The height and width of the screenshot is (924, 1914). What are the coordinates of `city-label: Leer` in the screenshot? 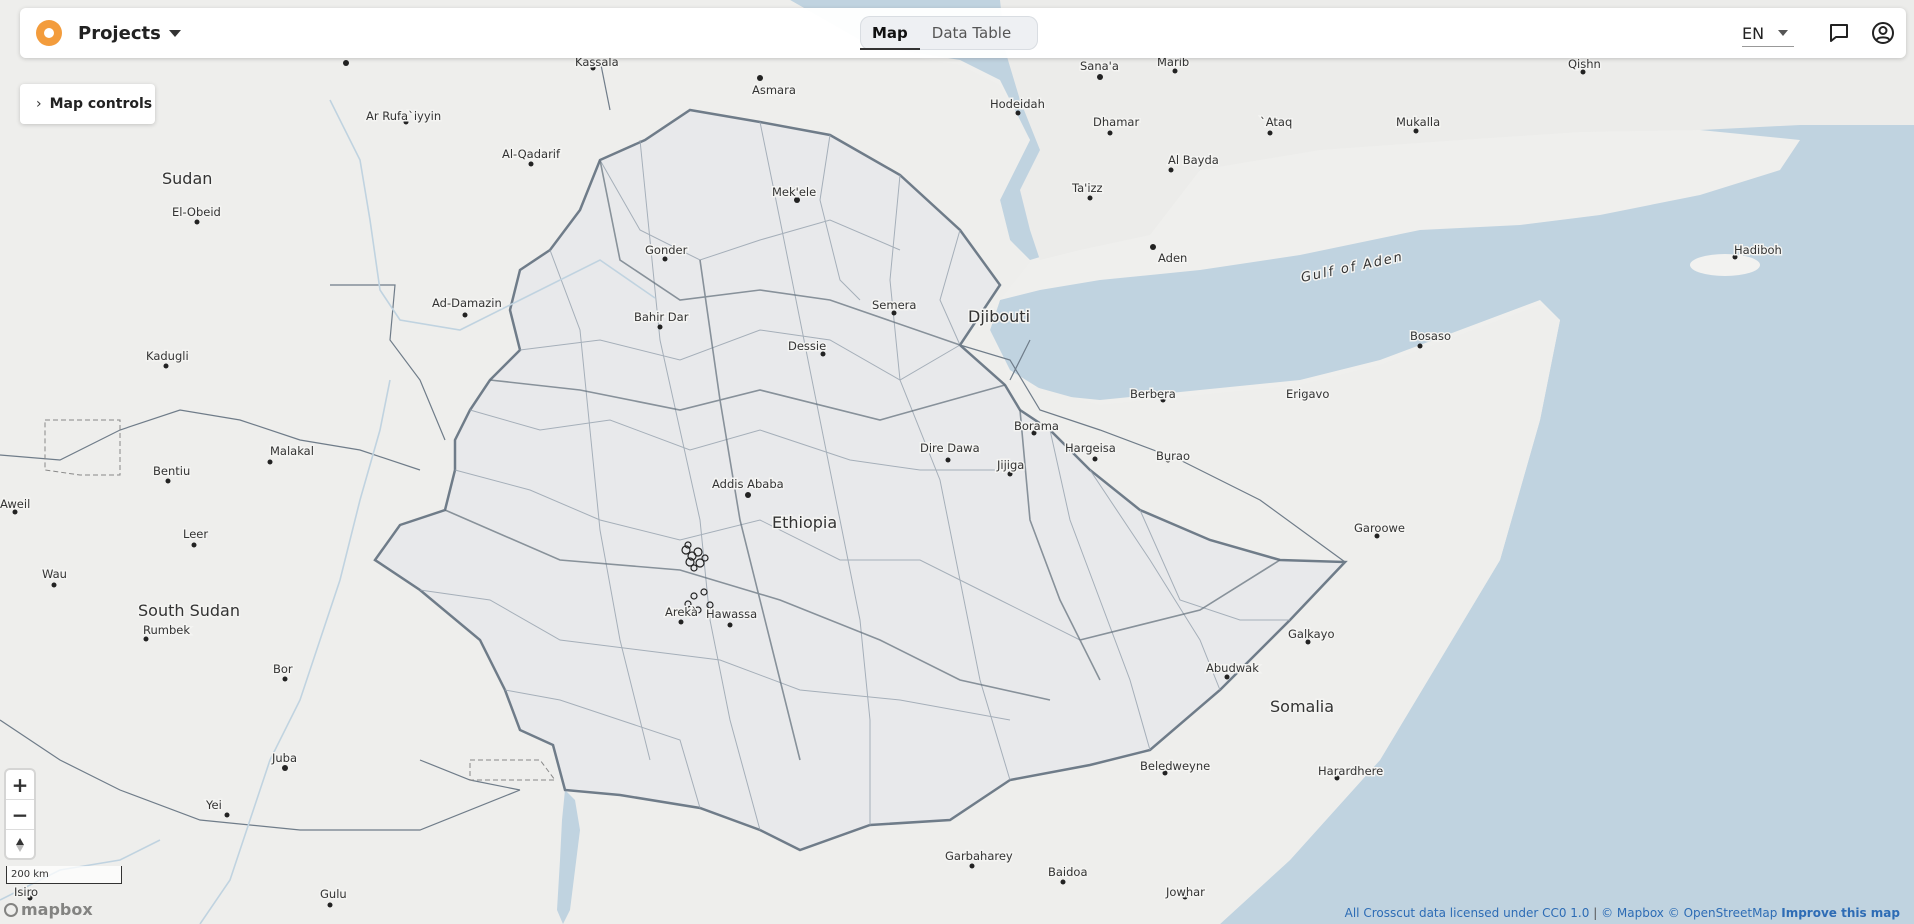 It's located at (195, 534).